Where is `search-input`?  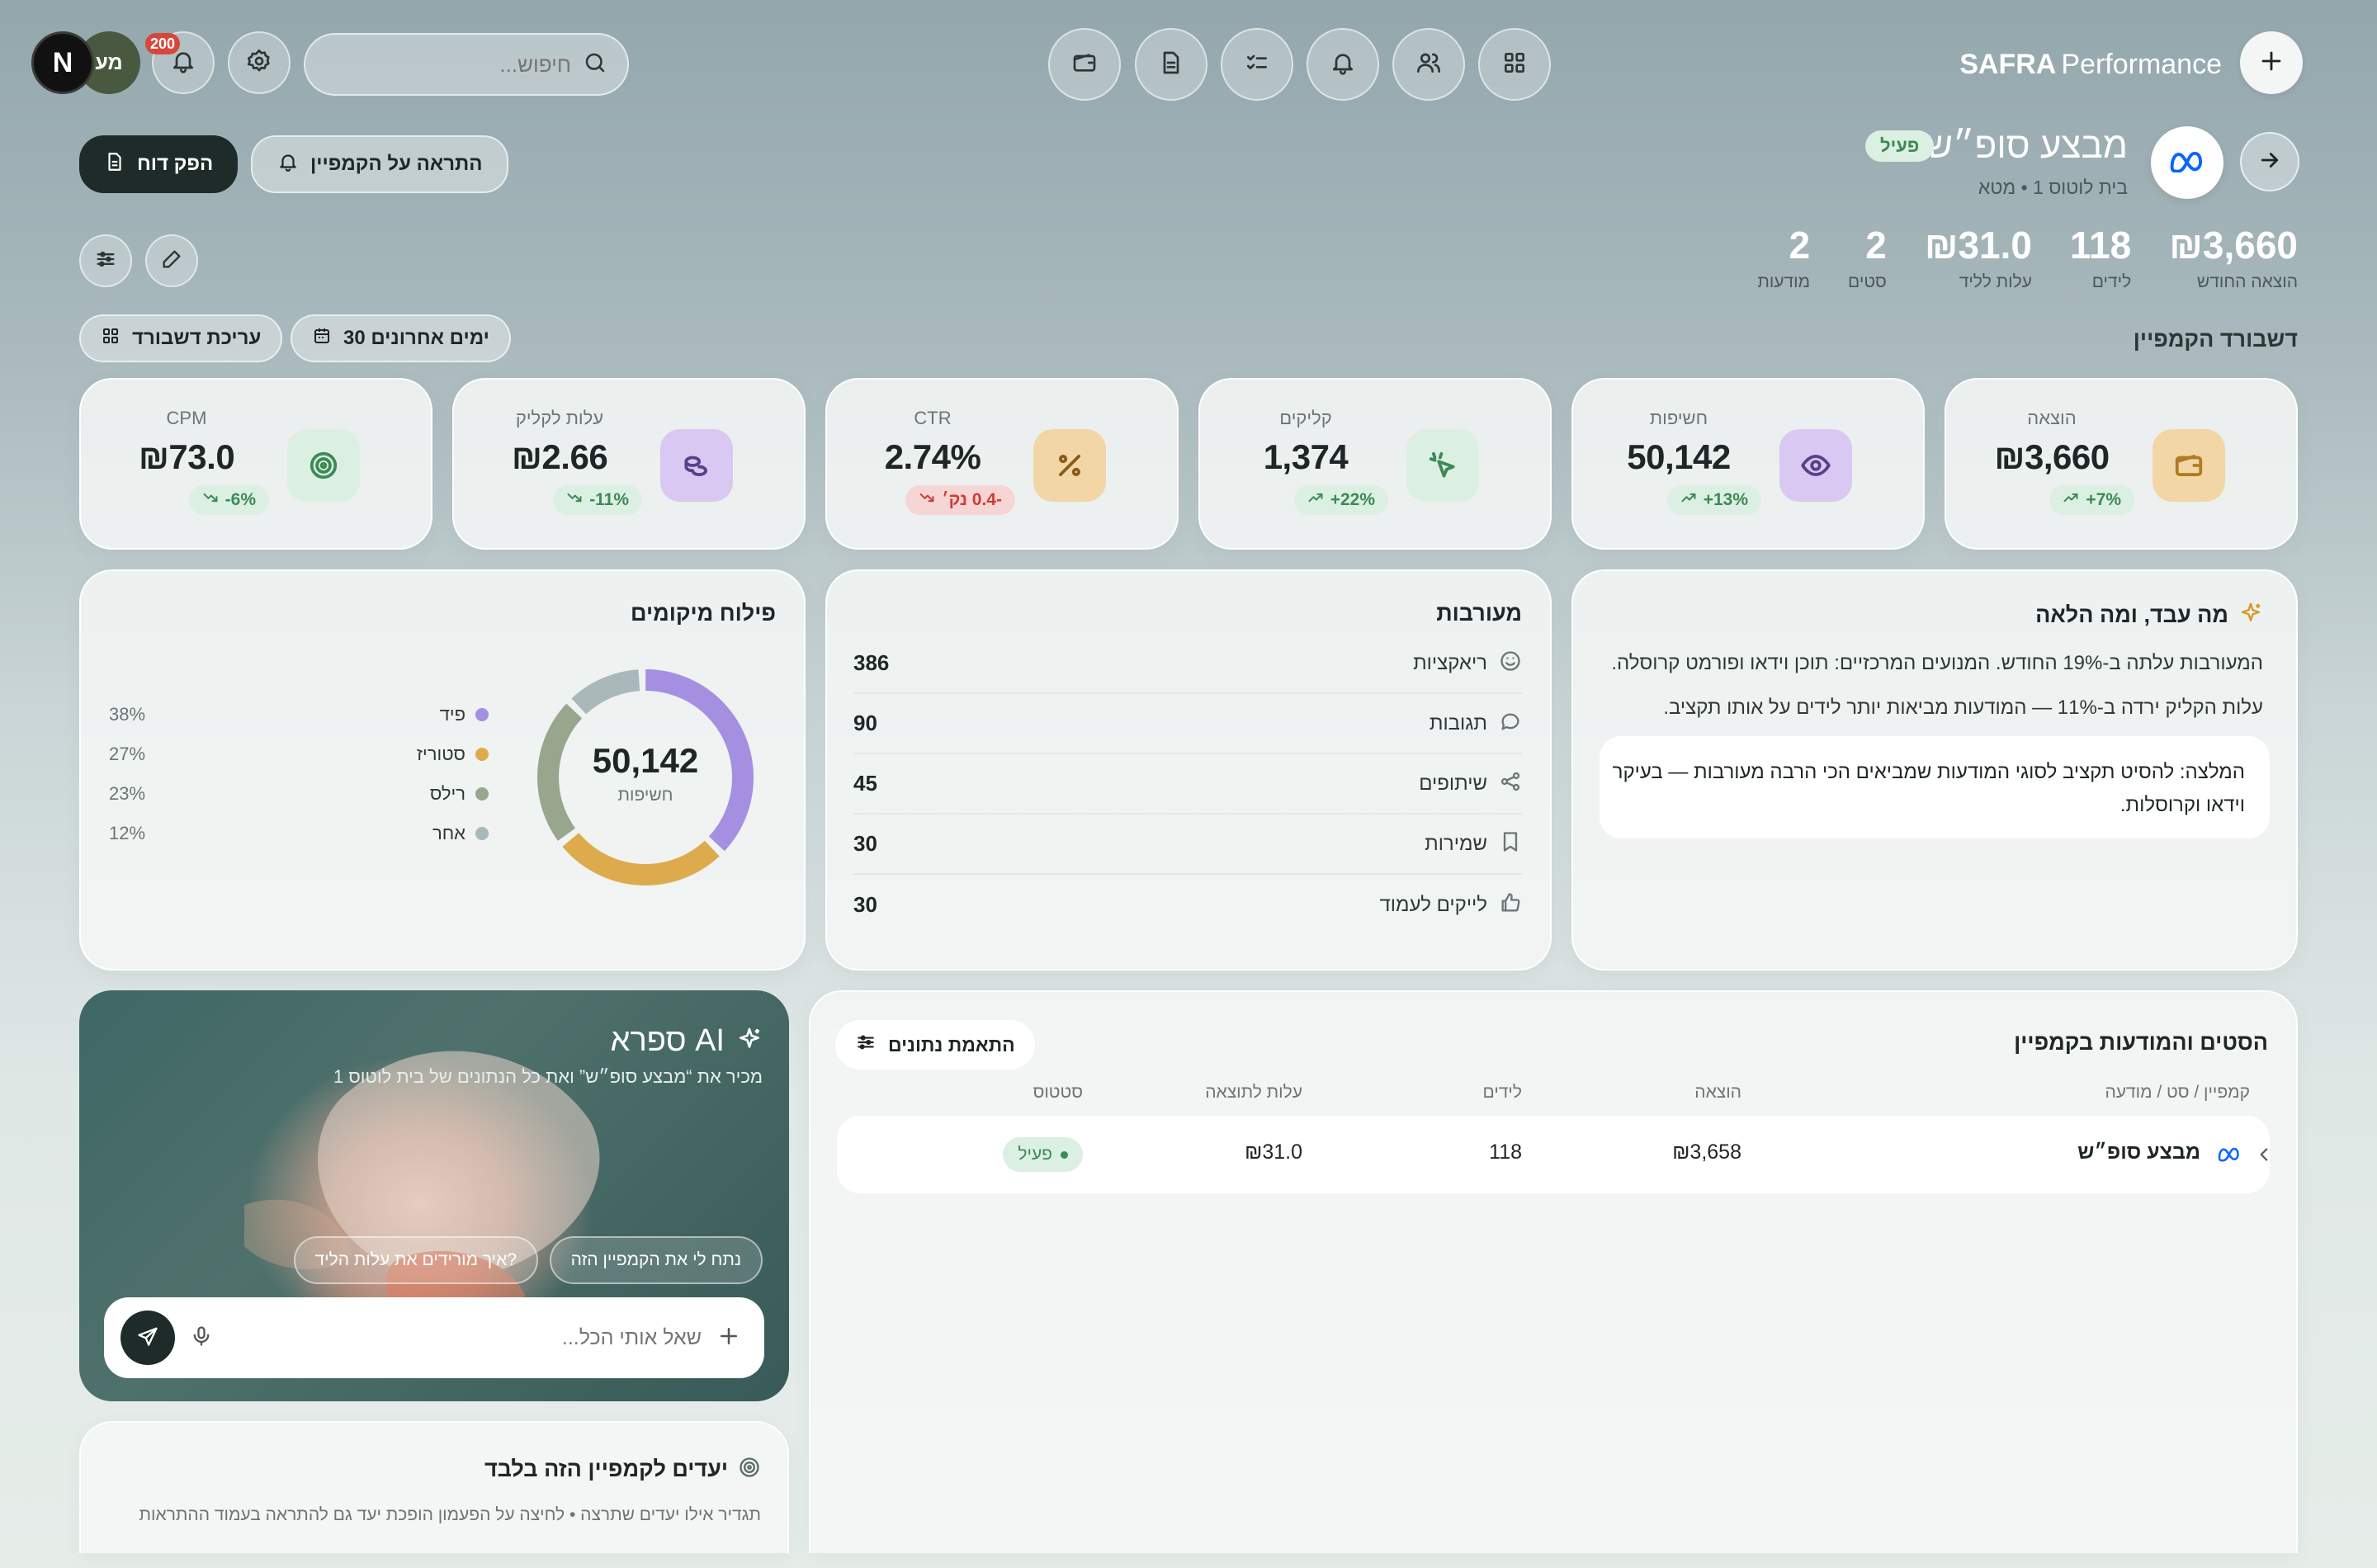 search-input is located at coordinates (464, 64).